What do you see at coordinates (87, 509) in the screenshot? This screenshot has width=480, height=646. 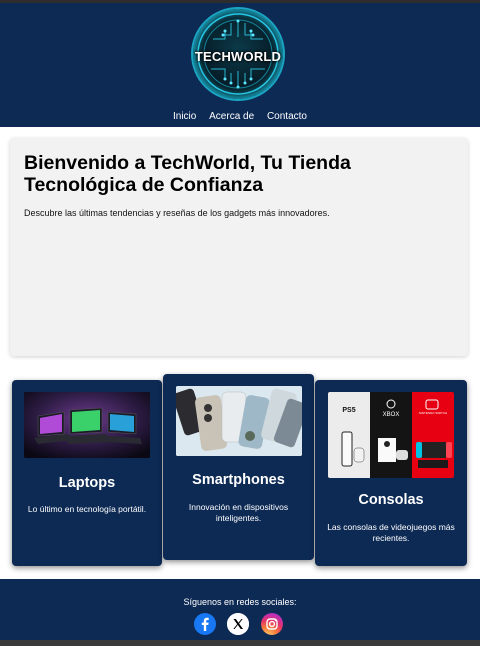 I see `card-text-laptops: Lo último en tecnología portátil.` at bounding box center [87, 509].